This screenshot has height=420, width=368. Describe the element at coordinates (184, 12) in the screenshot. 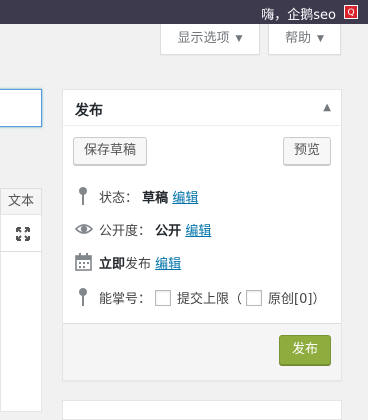

I see `admin-bar: 嗨，企鹅seo Q` at that location.